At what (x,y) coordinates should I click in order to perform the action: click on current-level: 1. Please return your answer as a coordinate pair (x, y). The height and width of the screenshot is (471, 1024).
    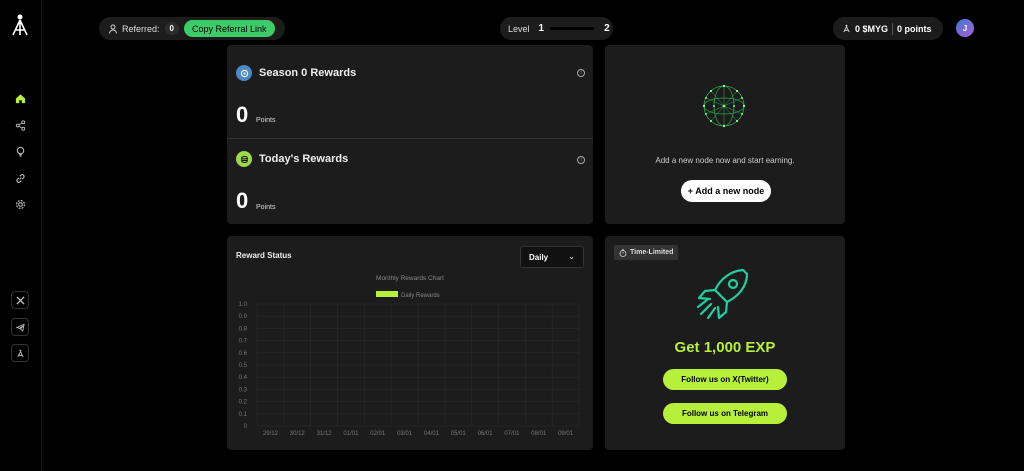
    Looking at the image, I should click on (541, 28).